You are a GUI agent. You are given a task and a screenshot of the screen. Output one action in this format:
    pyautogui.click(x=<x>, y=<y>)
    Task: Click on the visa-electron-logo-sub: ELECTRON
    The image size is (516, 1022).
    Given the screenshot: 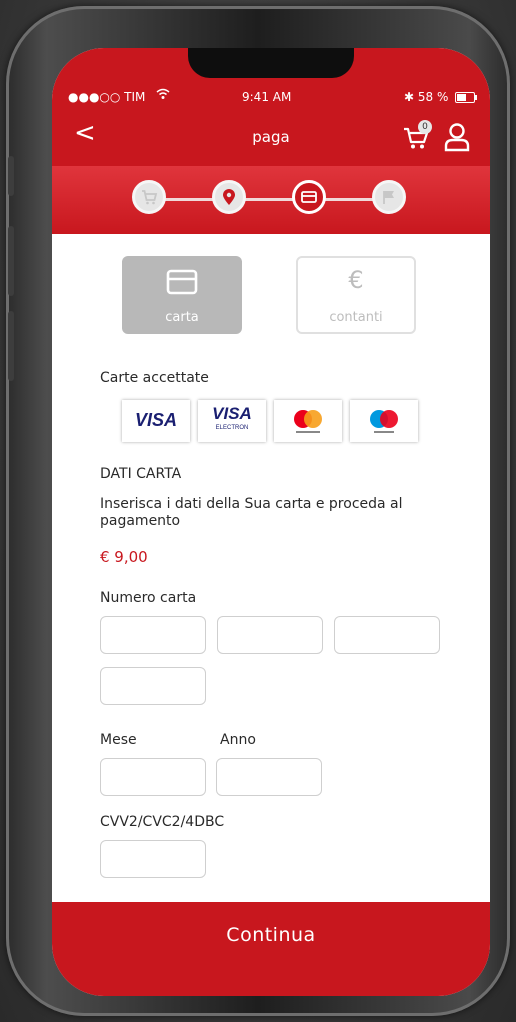 What is the action you would take?
    pyautogui.click(x=232, y=428)
    